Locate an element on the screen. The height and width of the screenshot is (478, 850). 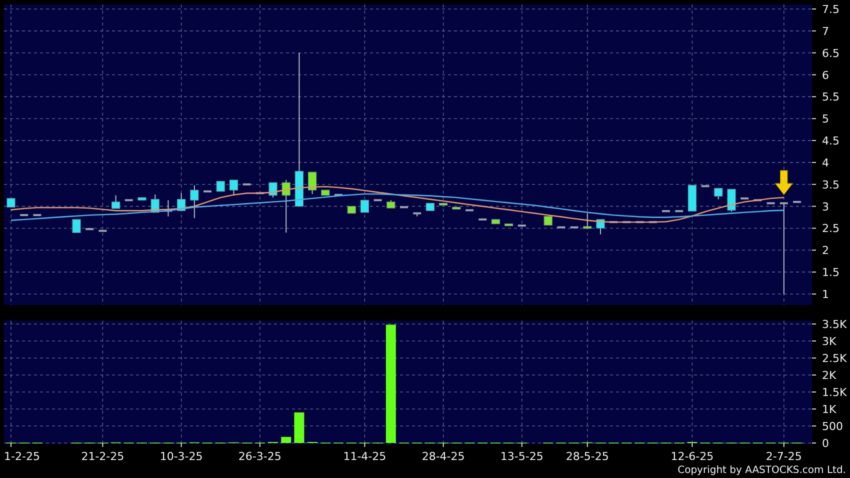
axis-tick-label: 13-5-25 is located at coordinates (522, 456).